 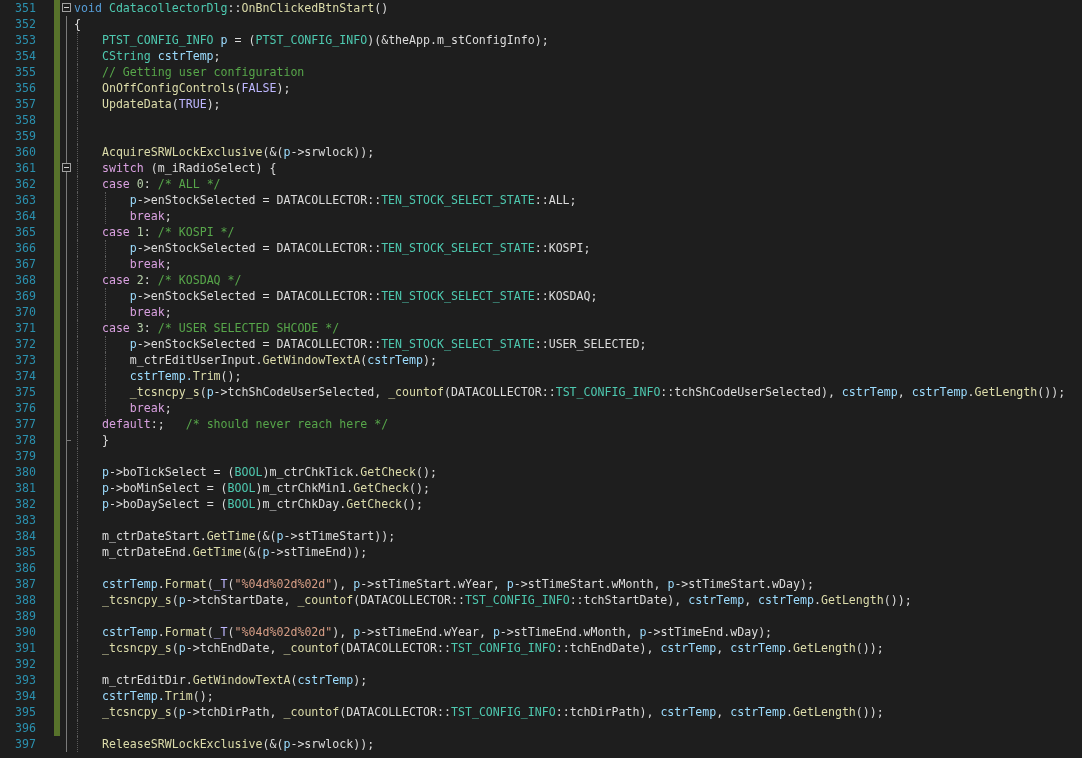 I want to click on line-number: 391, so click(x=25, y=648).